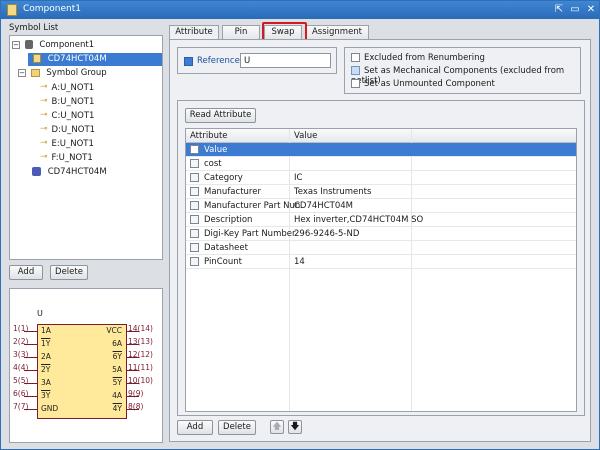 The height and width of the screenshot is (450, 600). I want to click on attribute-value-cell: CD74HCT04M, so click(323, 206).